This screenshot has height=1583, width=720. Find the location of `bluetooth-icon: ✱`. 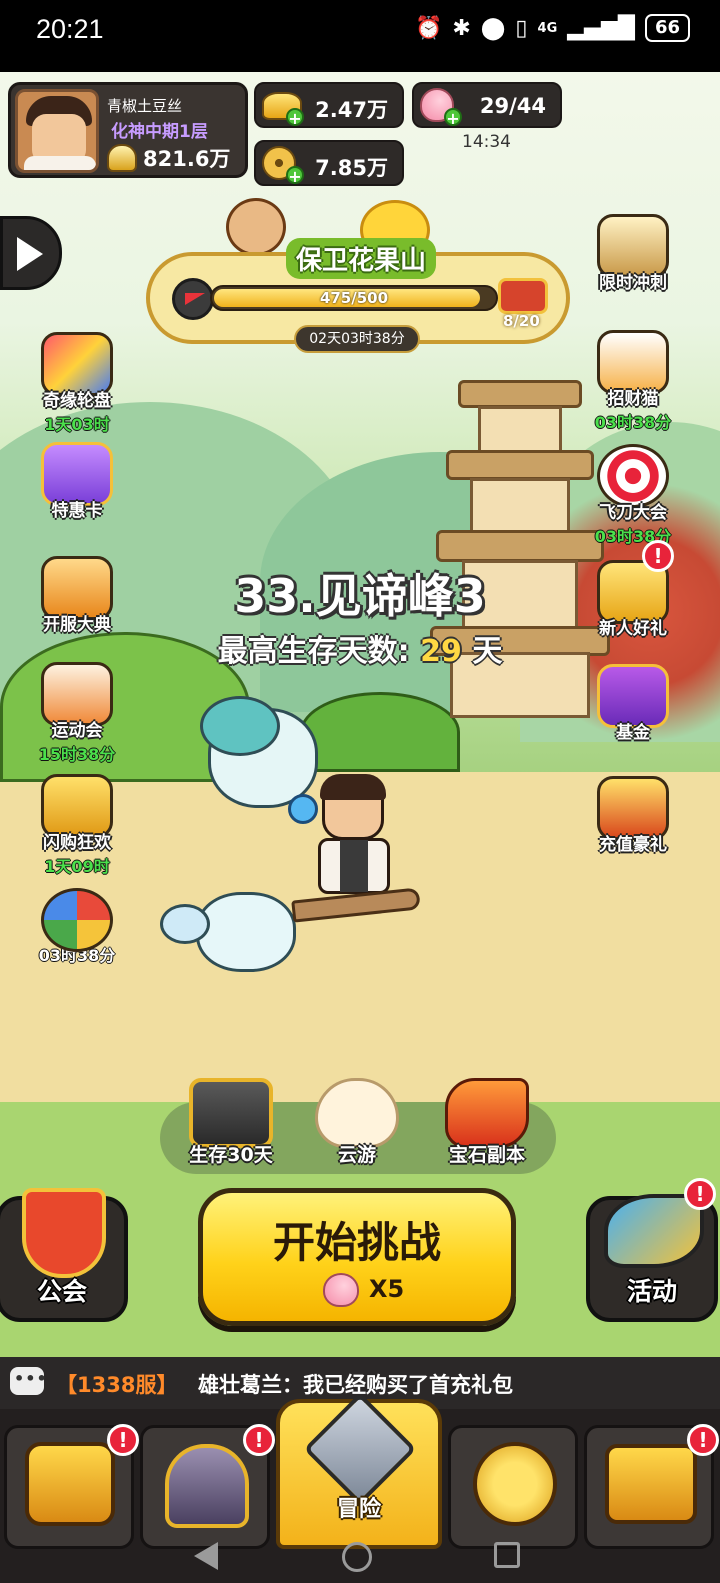

bluetooth-icon: ✱ is located at coordinates (461, 28).